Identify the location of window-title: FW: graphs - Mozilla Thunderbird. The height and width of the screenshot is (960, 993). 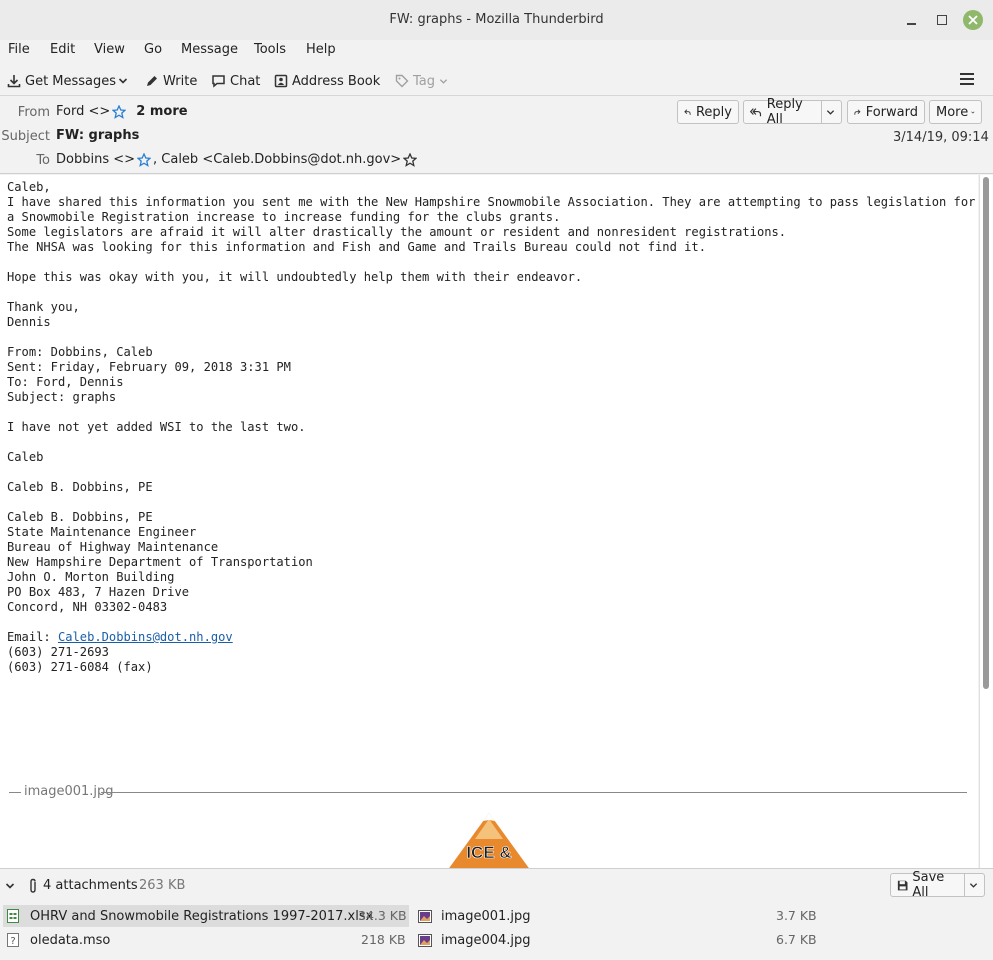
(496, 19).